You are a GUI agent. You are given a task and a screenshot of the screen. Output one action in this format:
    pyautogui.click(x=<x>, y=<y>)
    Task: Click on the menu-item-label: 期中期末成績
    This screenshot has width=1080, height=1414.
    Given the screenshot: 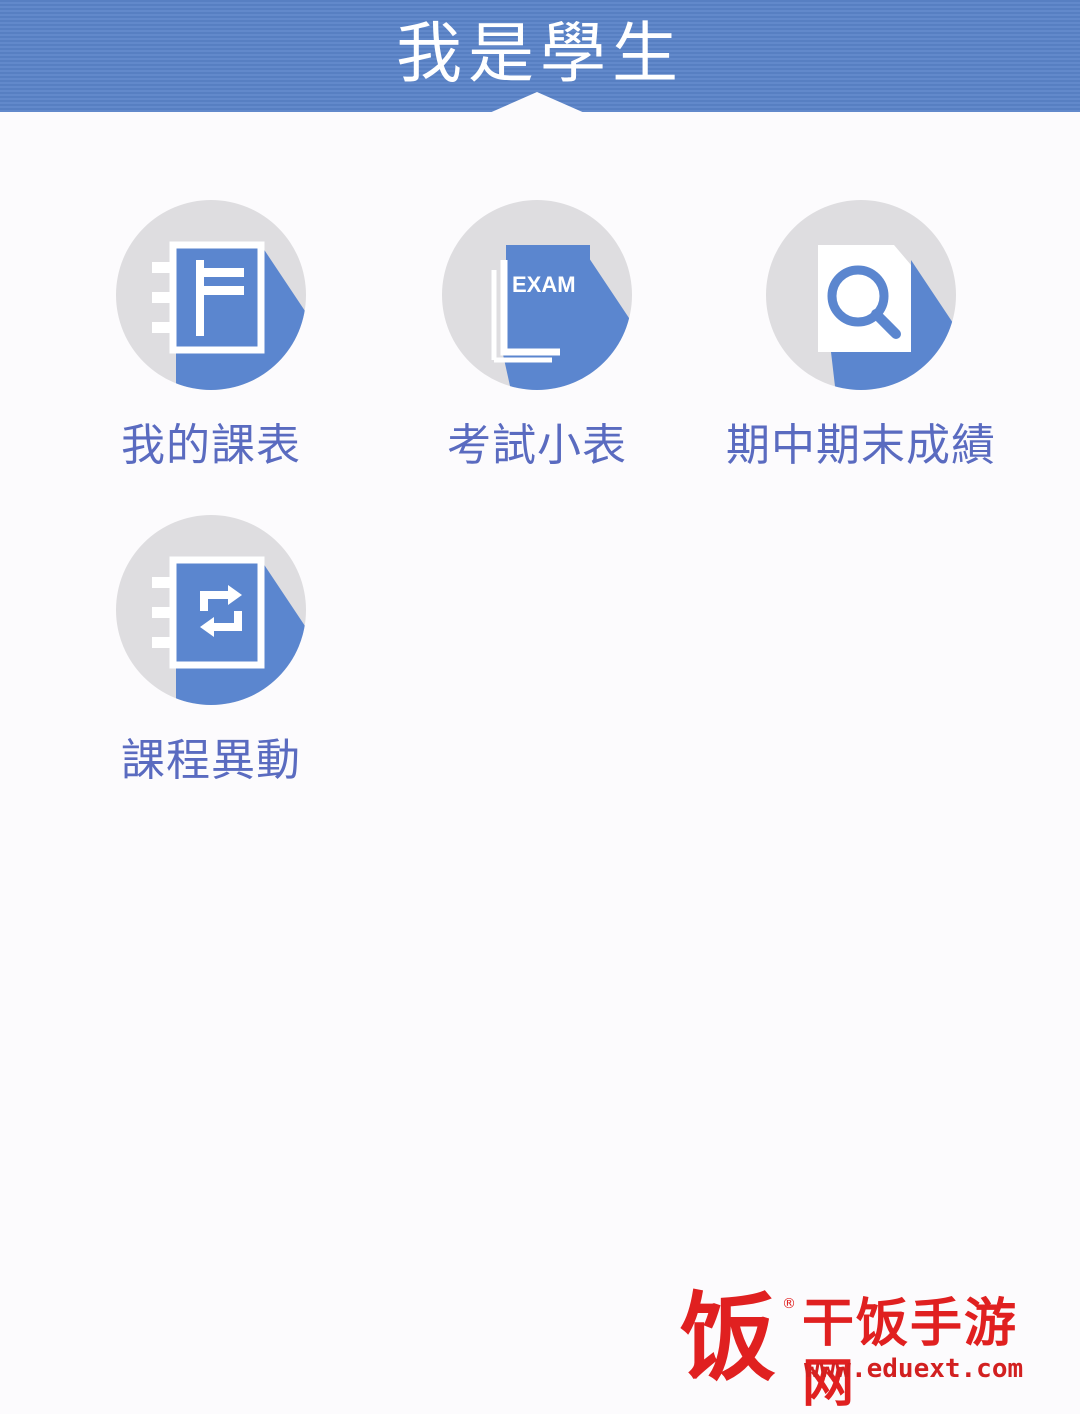 What is the action you would take?
    pyautogui.click(x=861, y=445)
    